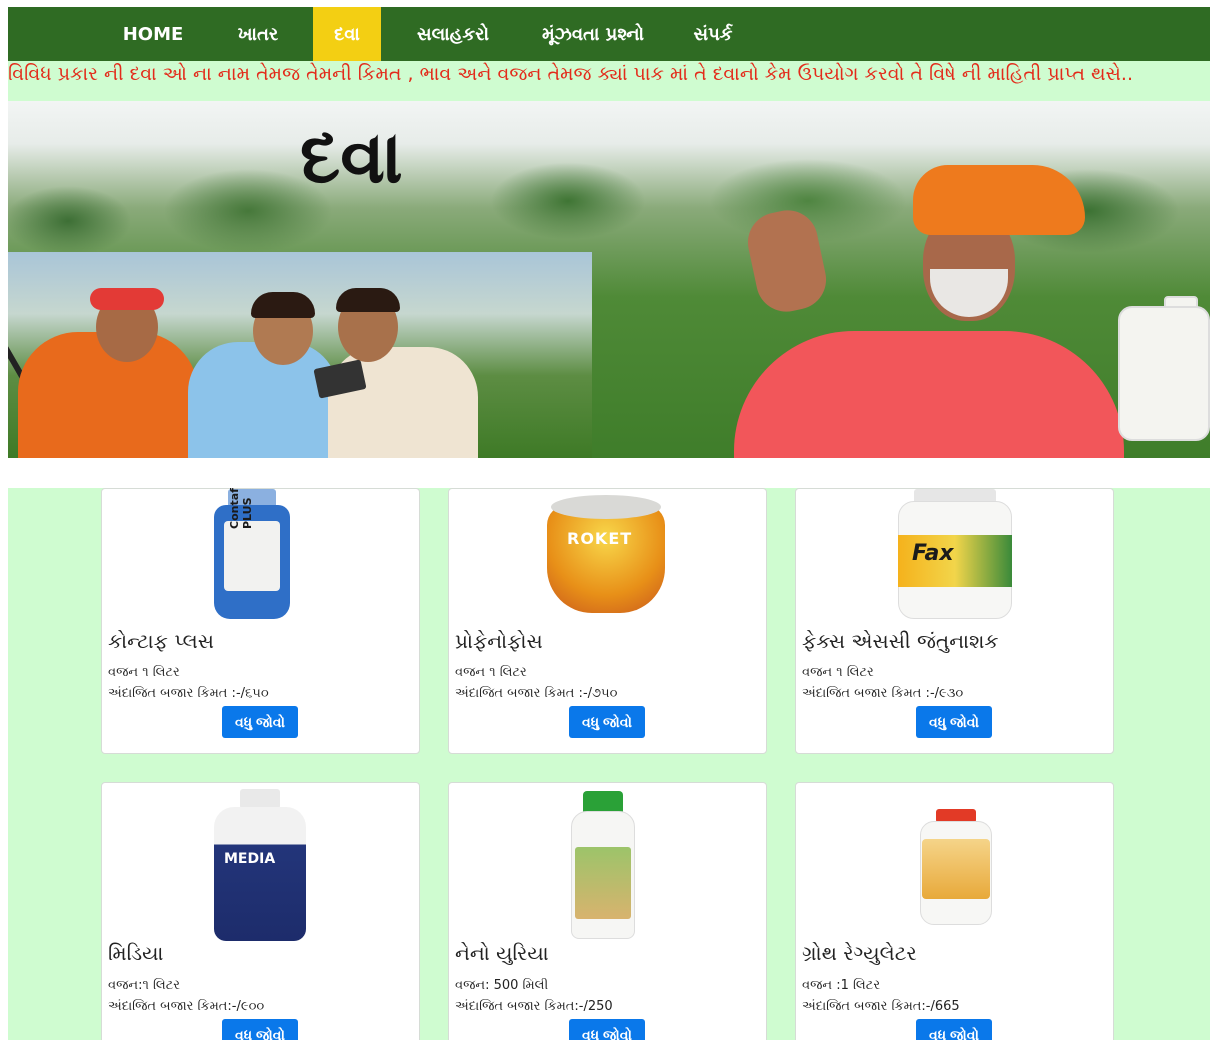  Describe the element at coordinates (188, 693) in the screenshot. I see `product-price: અંદાજિત બજાર કિમત :-/૬૫૦` at that location.